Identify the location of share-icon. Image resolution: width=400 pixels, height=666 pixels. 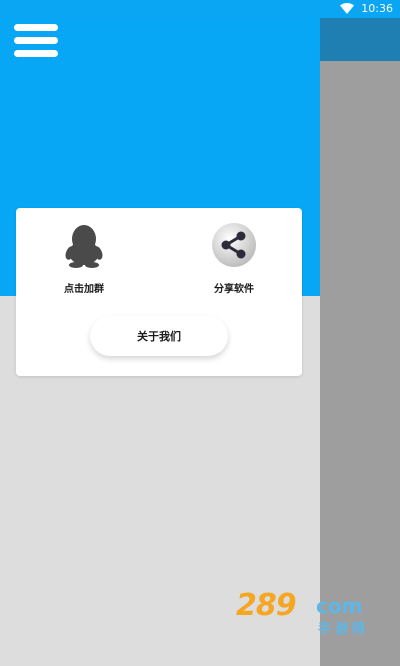
(234, 245).